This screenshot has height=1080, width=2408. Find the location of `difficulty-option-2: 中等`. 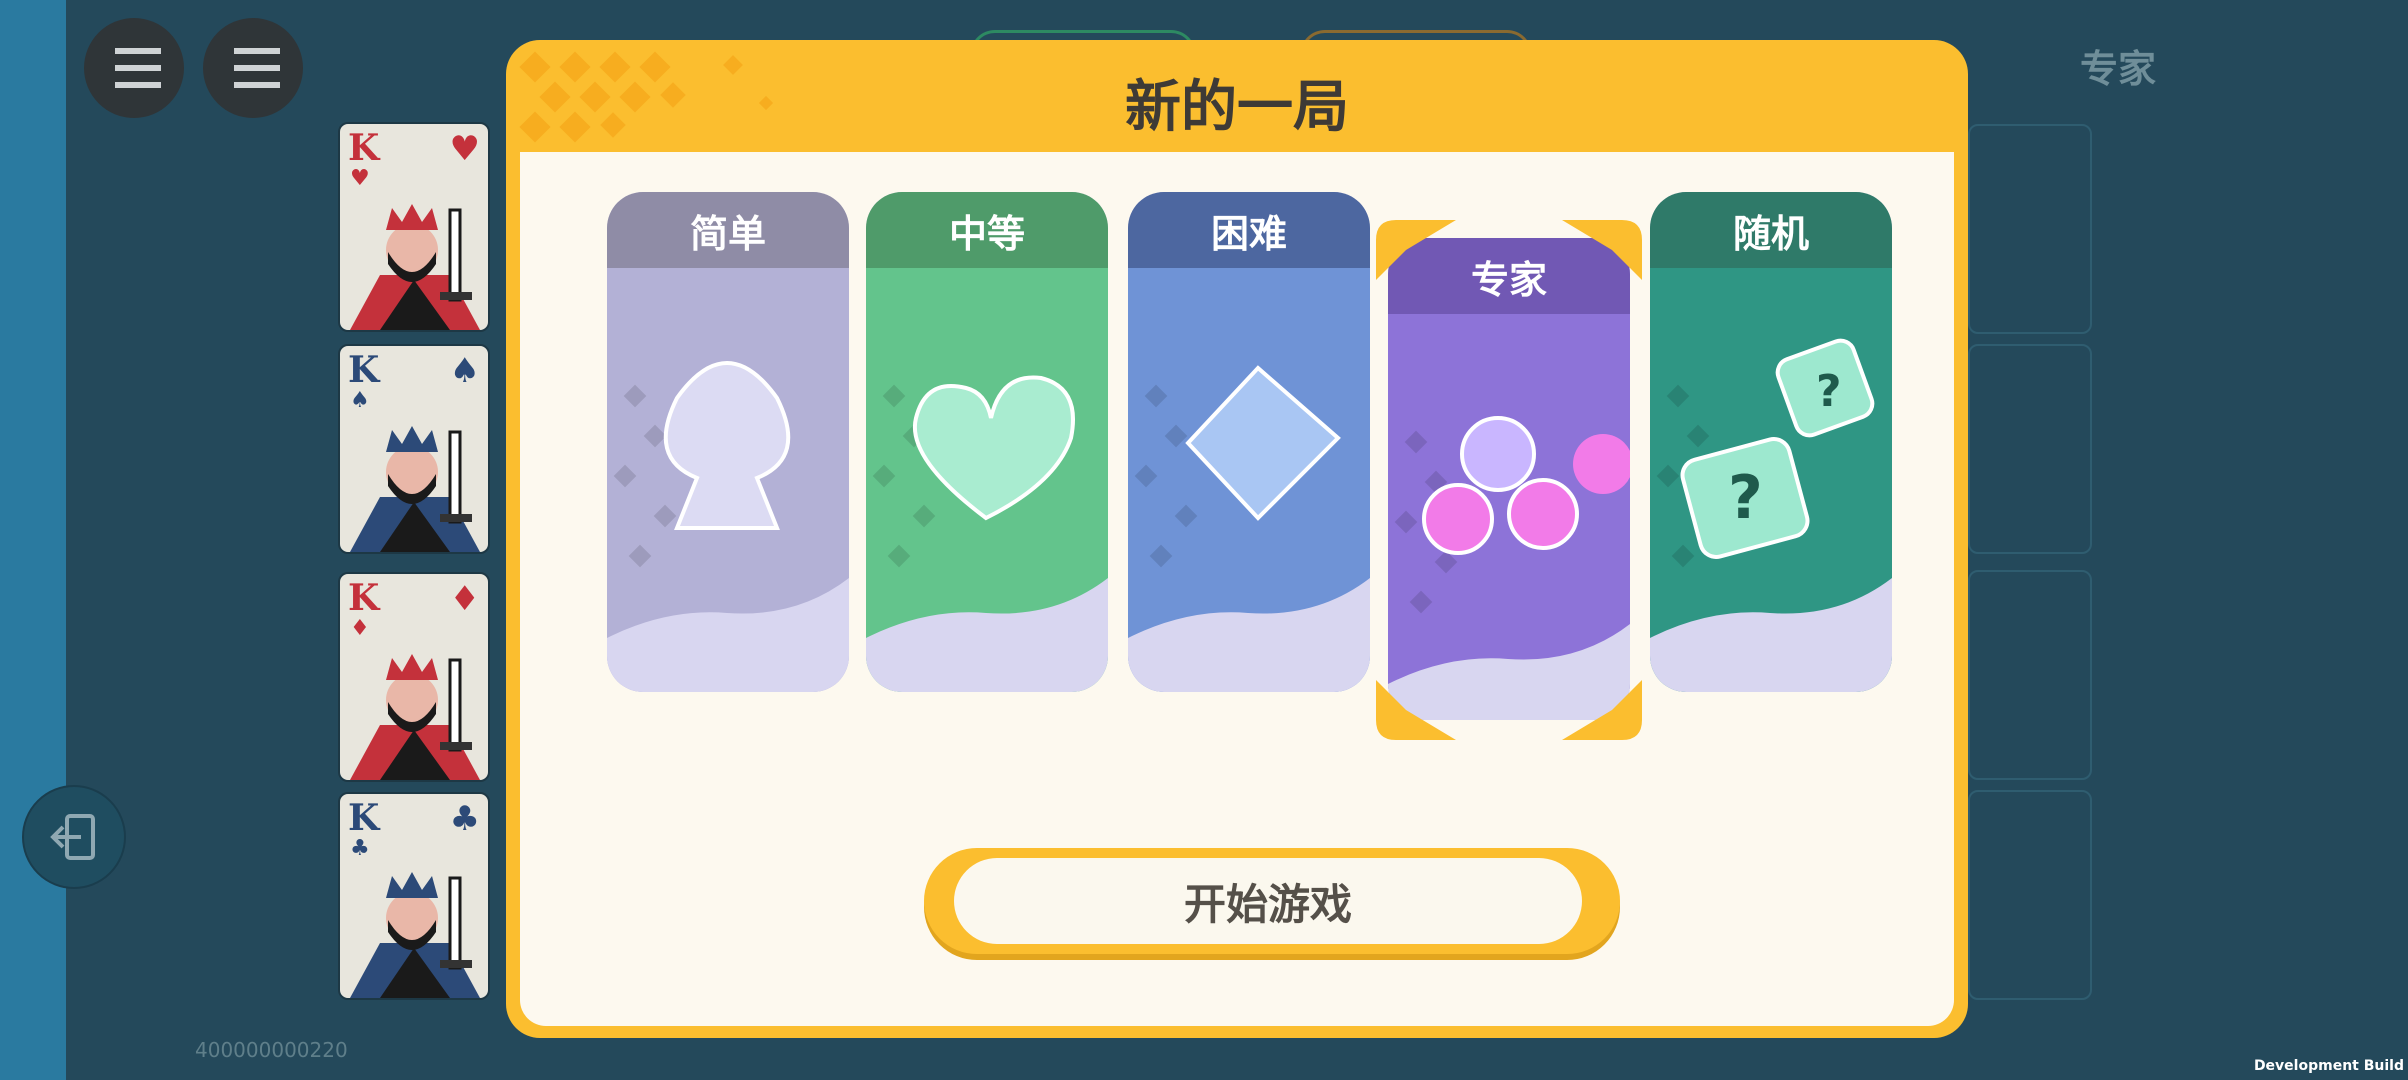

difficulty-option-2: 中等 is located at coordinates (987, 442).